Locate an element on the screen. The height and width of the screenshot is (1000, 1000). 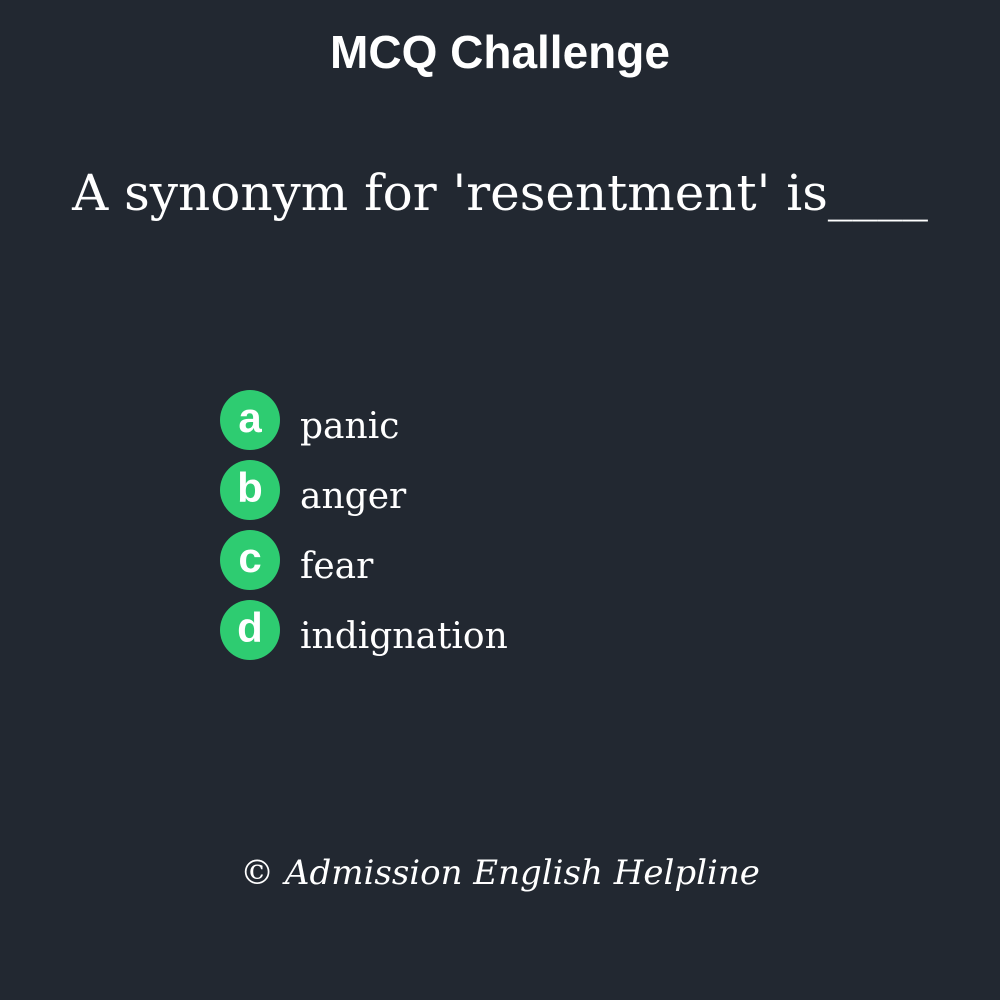
option-letter-badge: d is located at coordinates (250, 630).